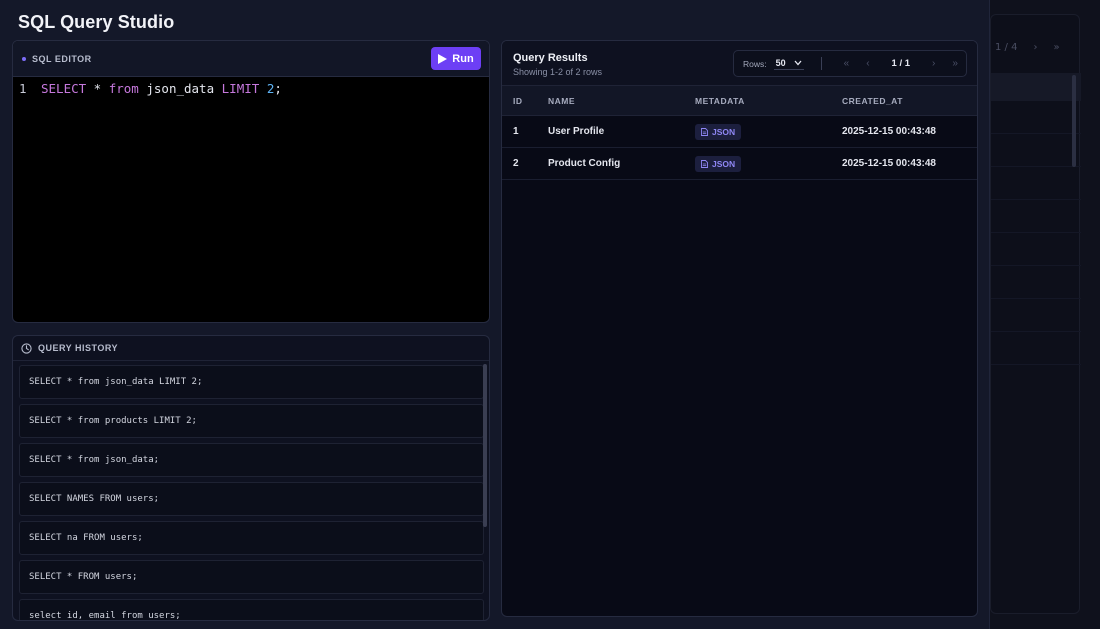 This screenshot has height=629, width=1100. I want to click on query-history-header: QUERY HISTORY, so click(251, 348).